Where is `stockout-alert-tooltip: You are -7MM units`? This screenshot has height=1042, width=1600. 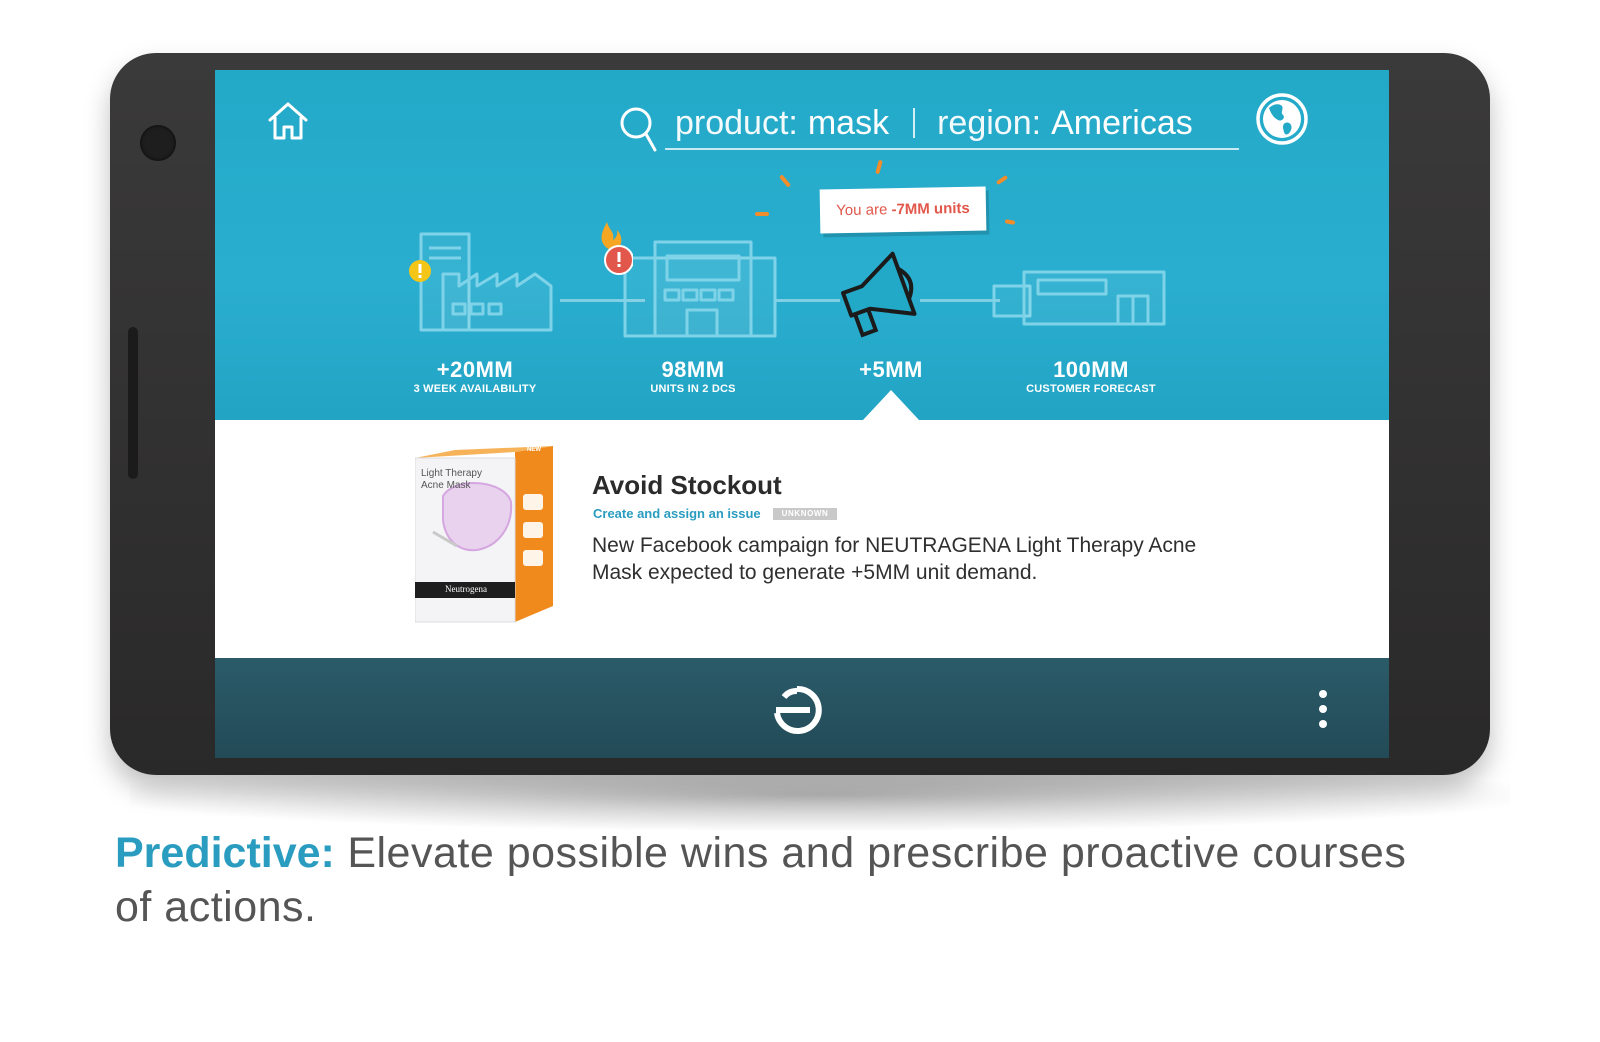
stockout-alert-tooltip: You are -7MM units is located at coordinates (903, 210).